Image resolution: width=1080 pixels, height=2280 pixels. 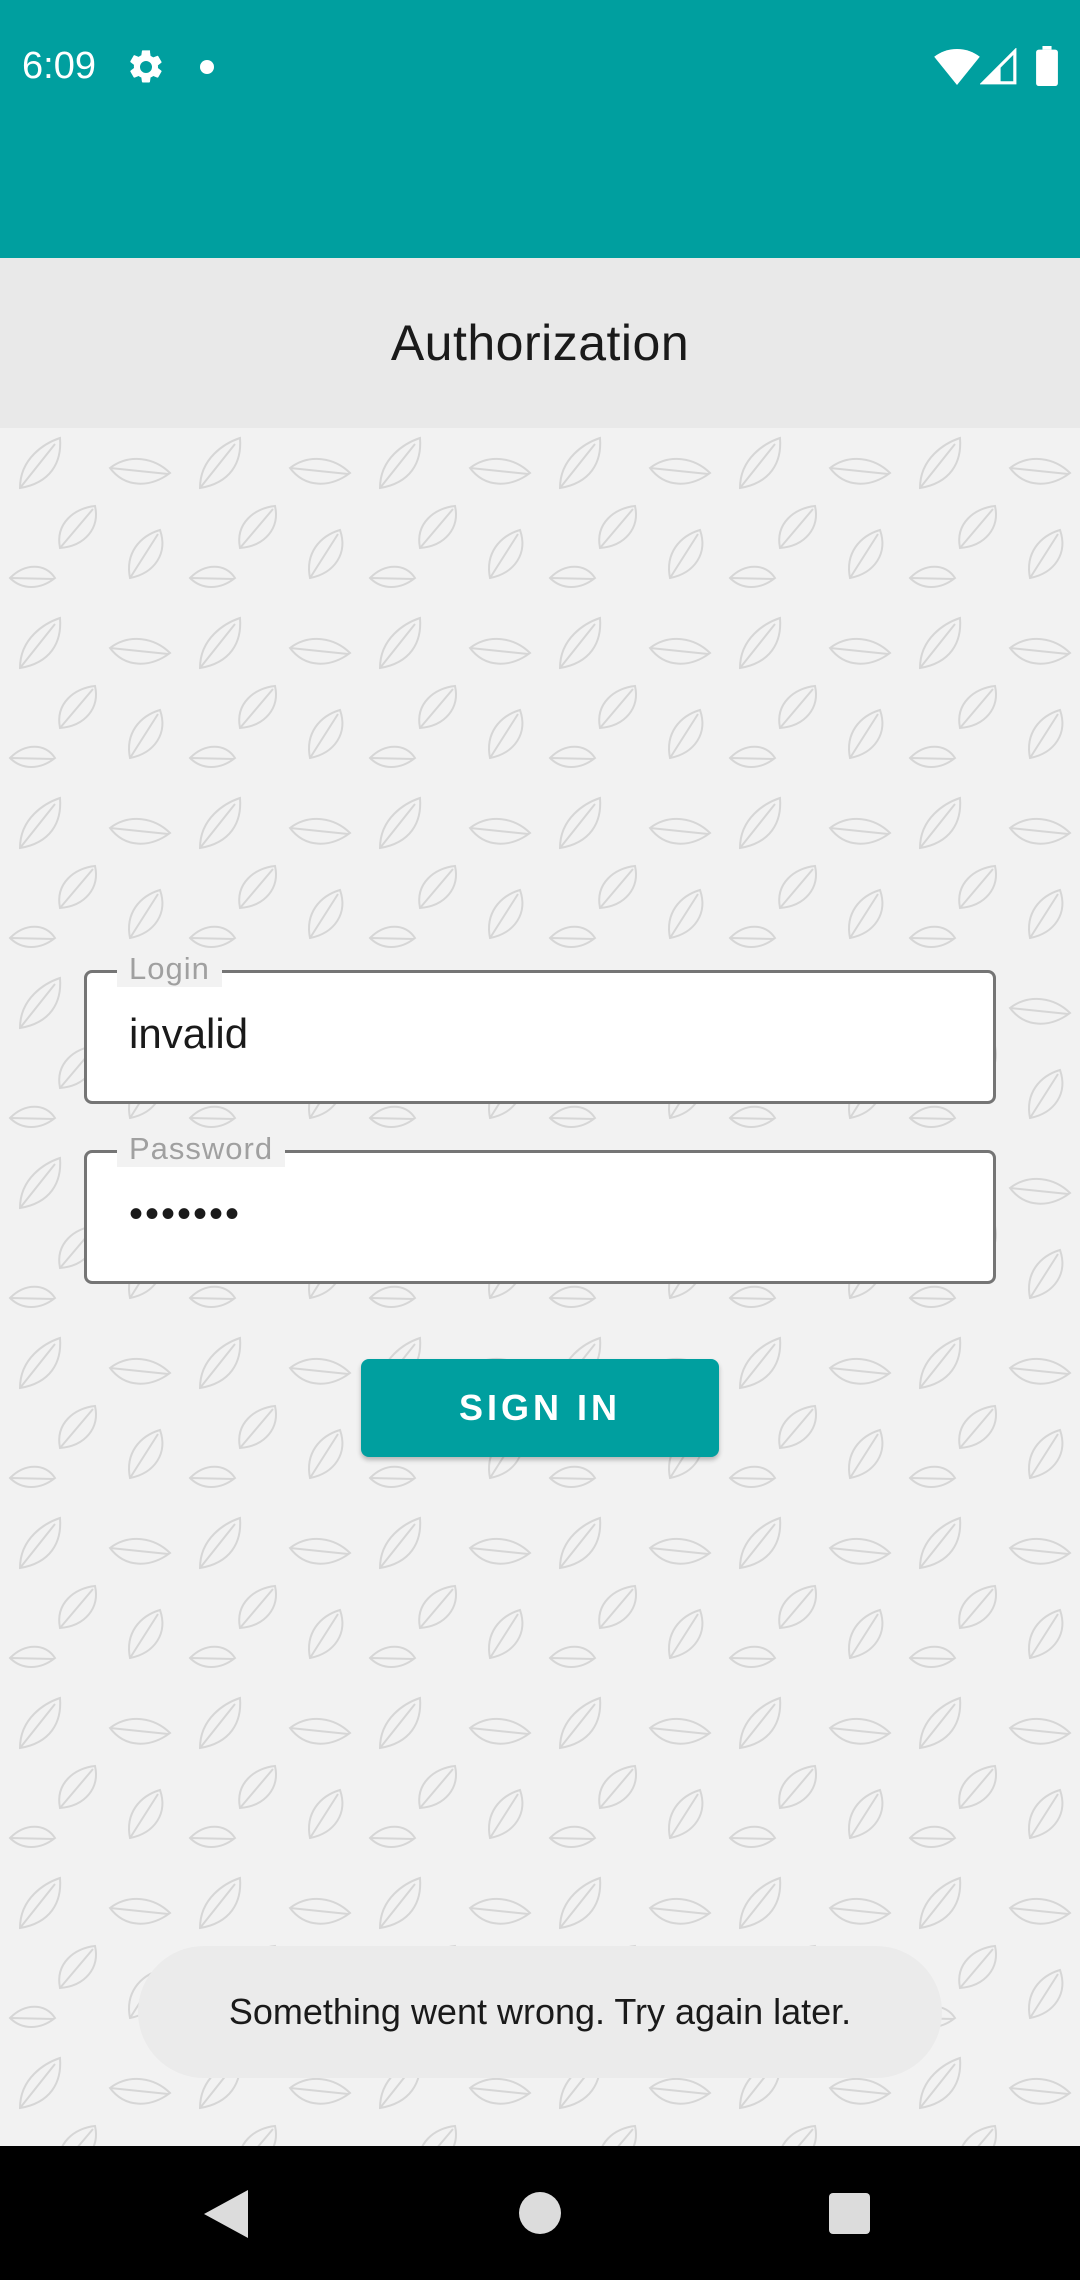 What do you see at coordinates (540, 1027) in the screenshot?
I see `login-field: Login invalid` at bounding box center [540, 1027].